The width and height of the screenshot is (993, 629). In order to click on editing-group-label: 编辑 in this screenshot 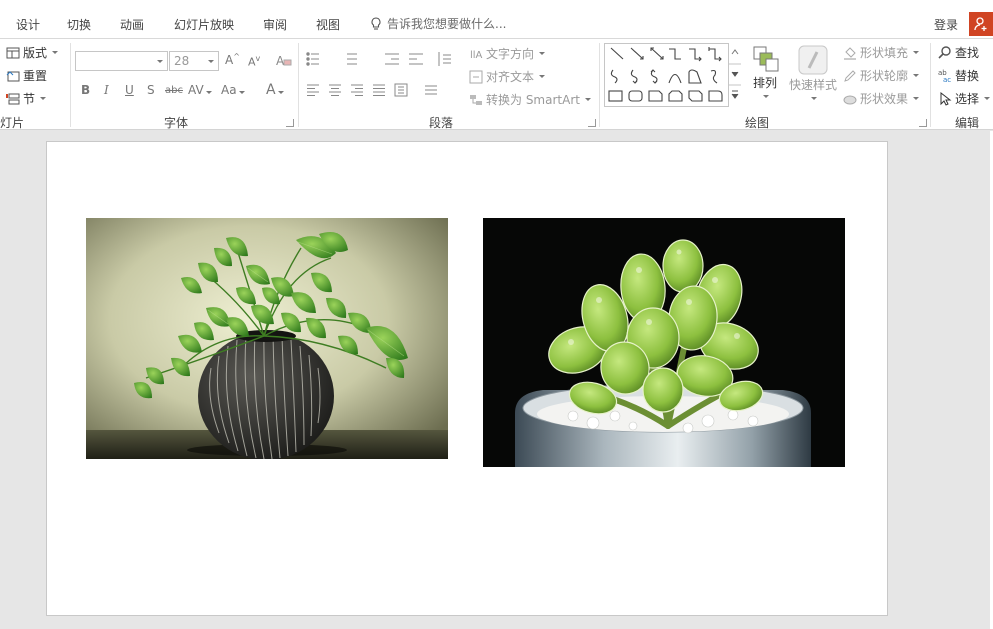, I will do `click(967, 123)`.